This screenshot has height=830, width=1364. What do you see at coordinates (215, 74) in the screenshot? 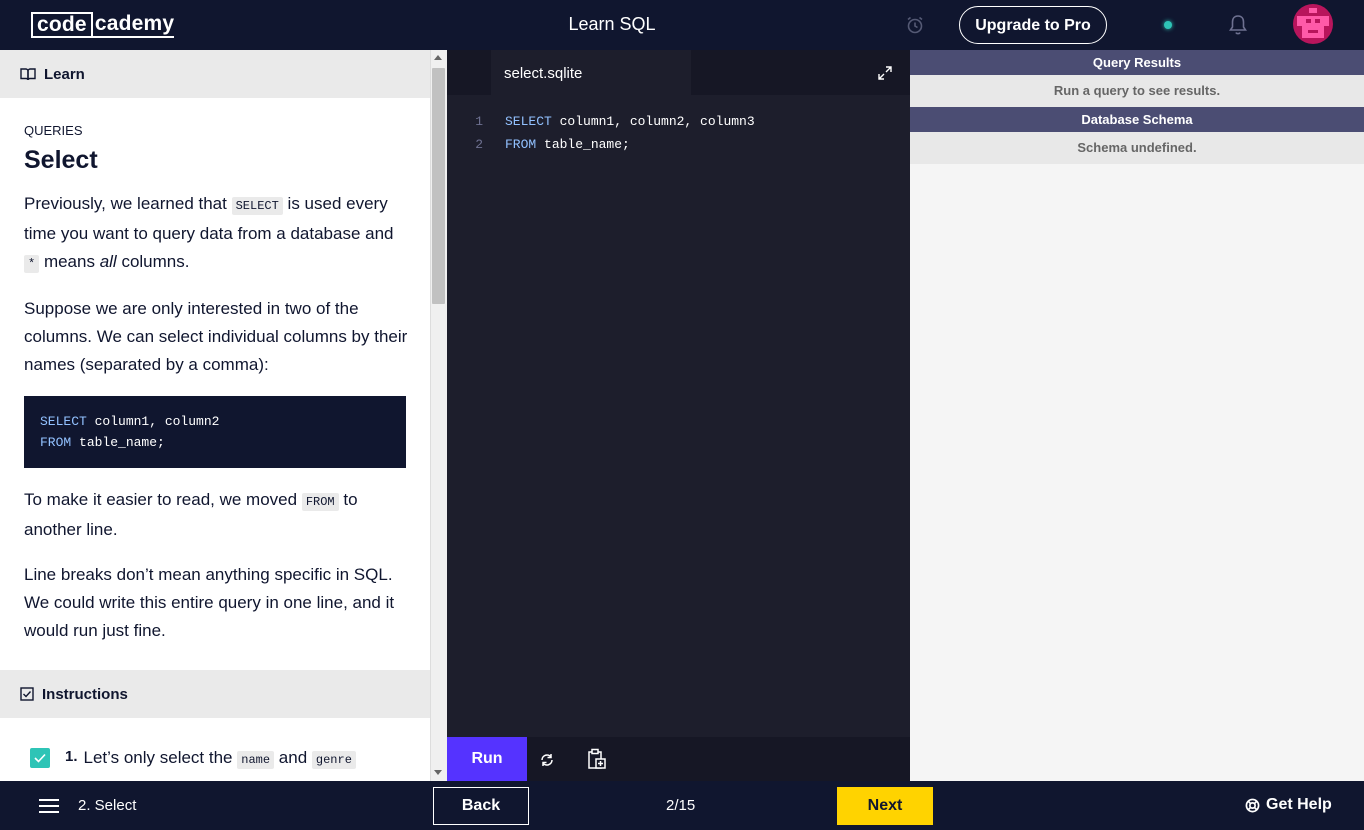
I see `learn-tab: Learn` at bounding box center [215, 74].